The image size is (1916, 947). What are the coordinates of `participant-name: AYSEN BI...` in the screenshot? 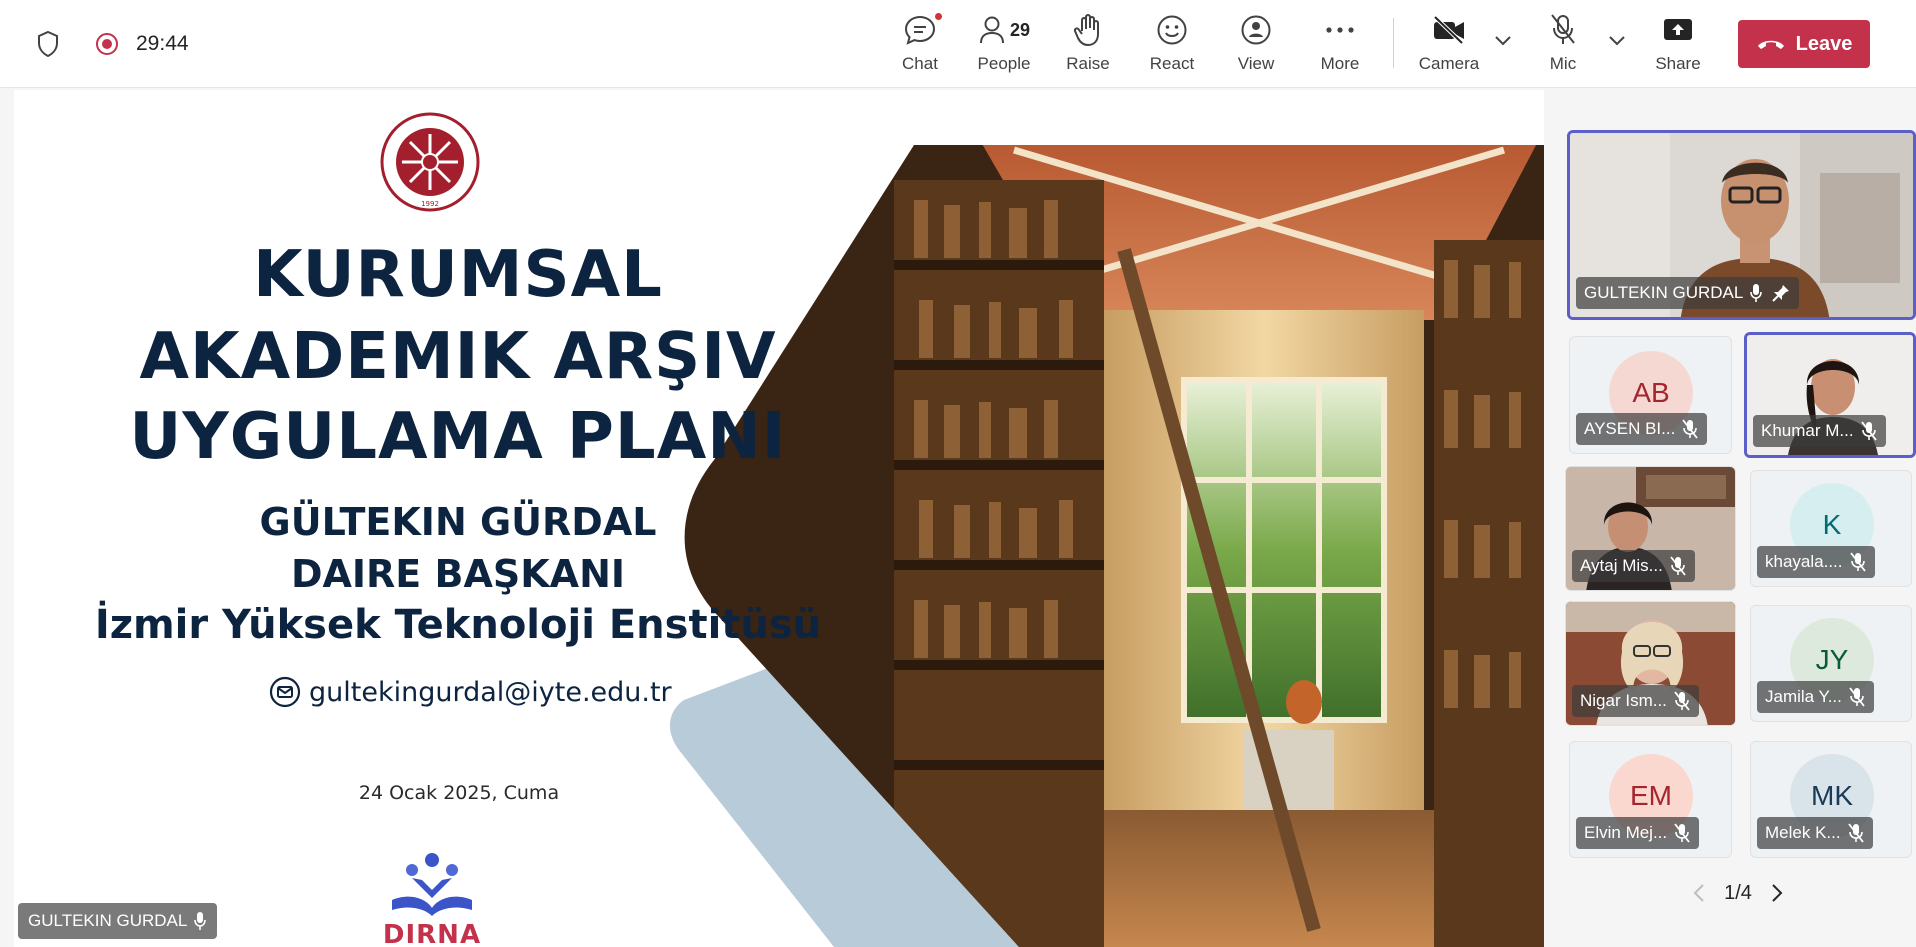 It's located at (1630, 428).